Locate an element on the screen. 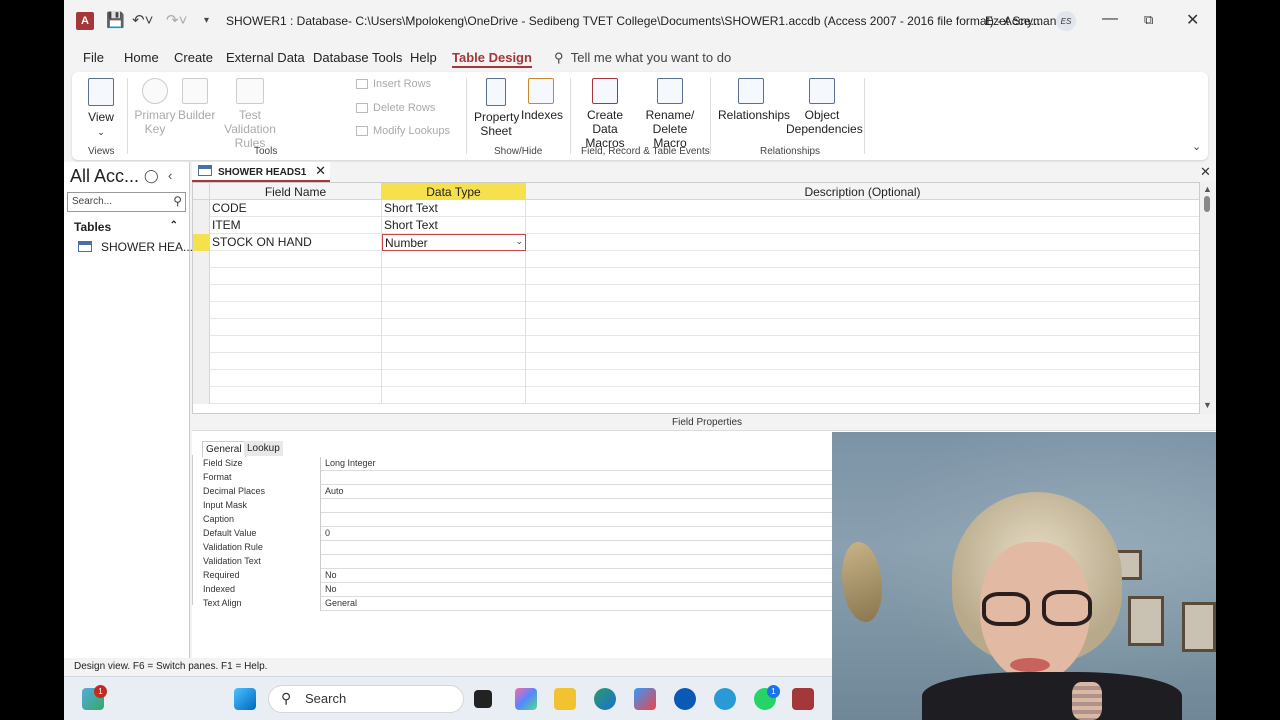  close-icon: ✕ is located at coordinates (1192, 20).